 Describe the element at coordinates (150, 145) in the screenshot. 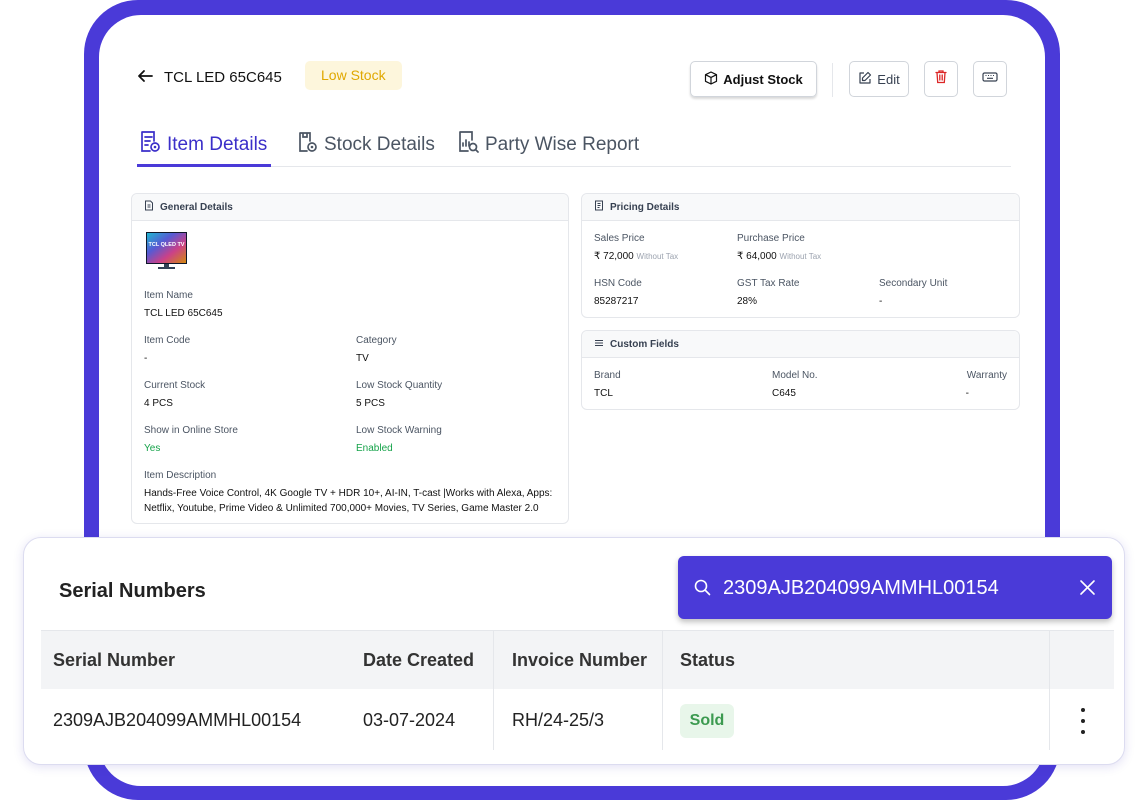

I see `document-settings-icon` at that location.